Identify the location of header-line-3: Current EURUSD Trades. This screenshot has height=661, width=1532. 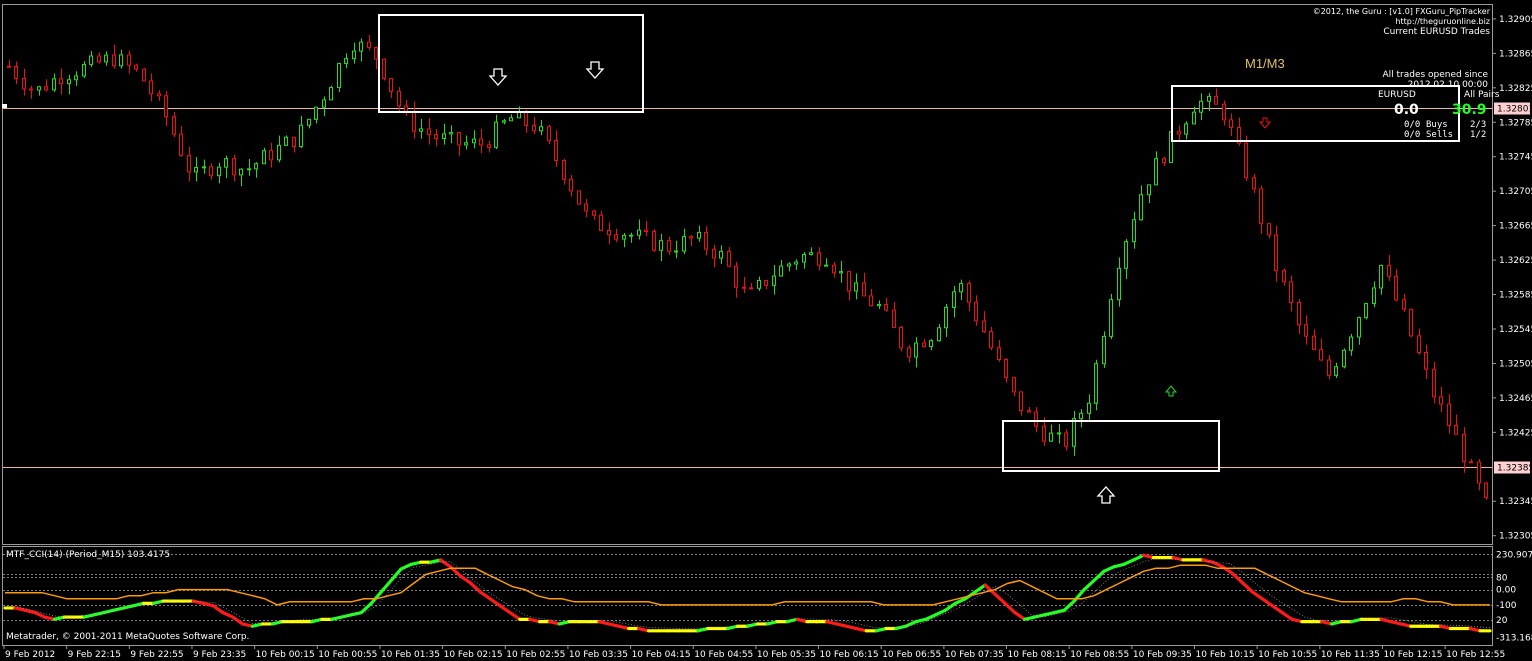
(1436, 32).